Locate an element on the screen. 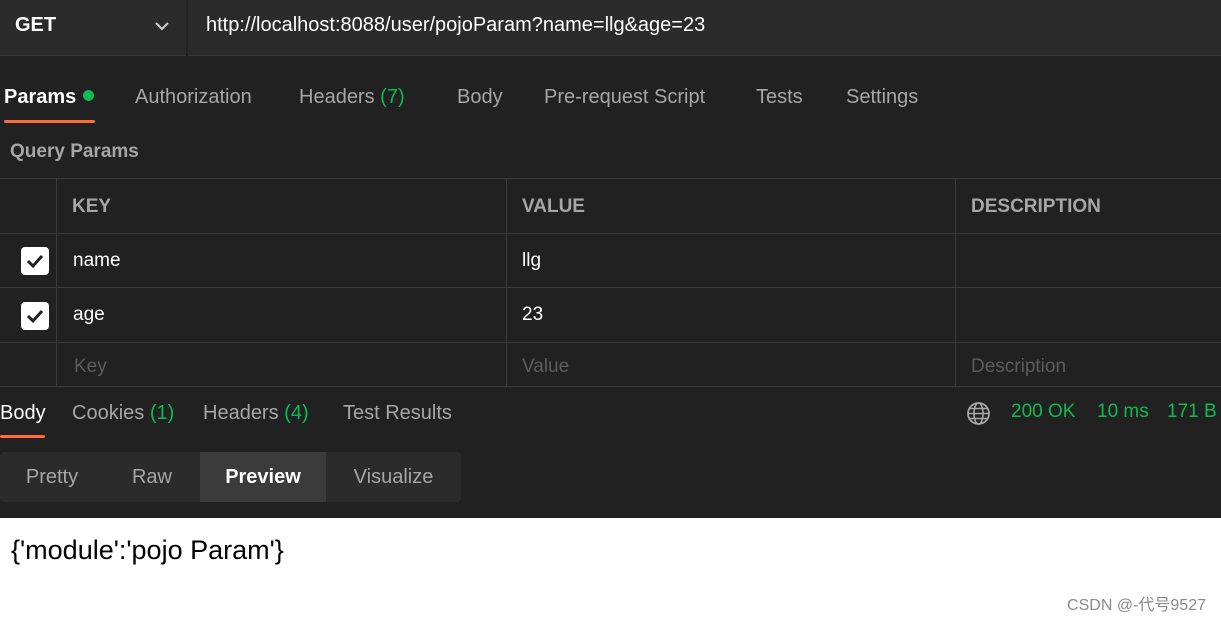  description-placeholder: Description is located at coordinates (1019, 366).